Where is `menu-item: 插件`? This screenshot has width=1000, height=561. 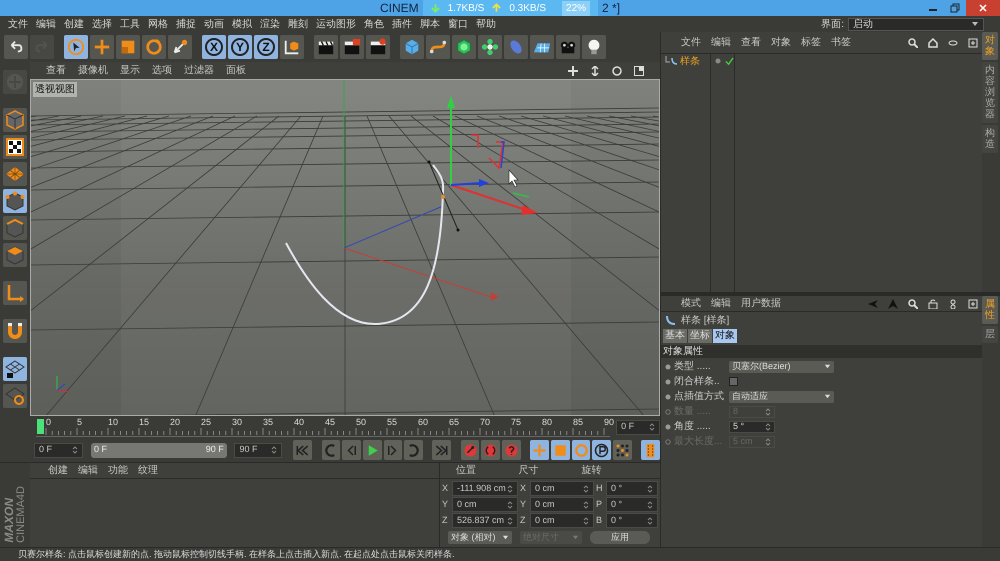 menu-item: 插件 is located at coordinates (402, 24).